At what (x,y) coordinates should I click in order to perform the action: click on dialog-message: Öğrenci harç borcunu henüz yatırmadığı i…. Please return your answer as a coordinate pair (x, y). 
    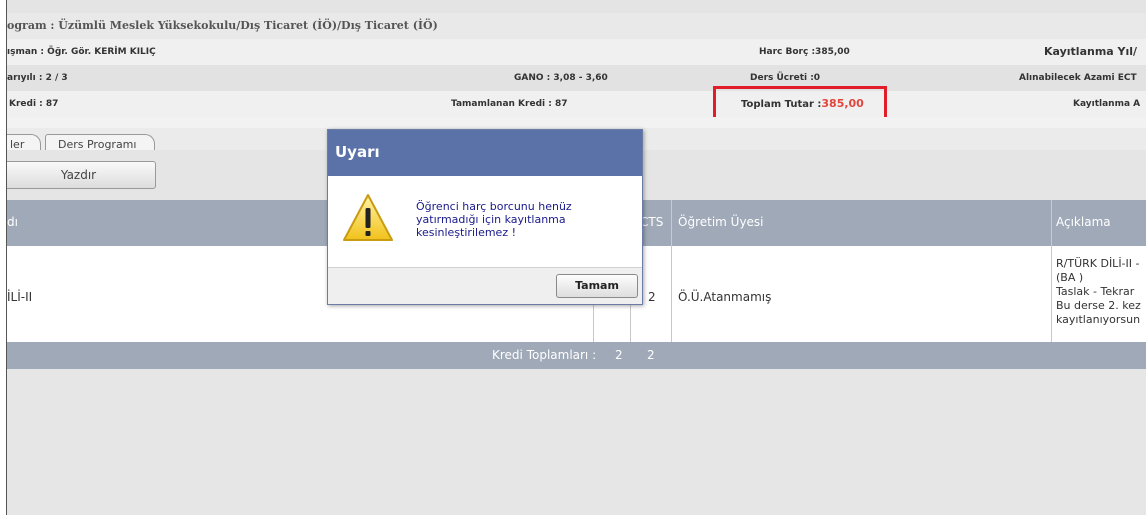
    Looking at the image, I should click on (494, 219).